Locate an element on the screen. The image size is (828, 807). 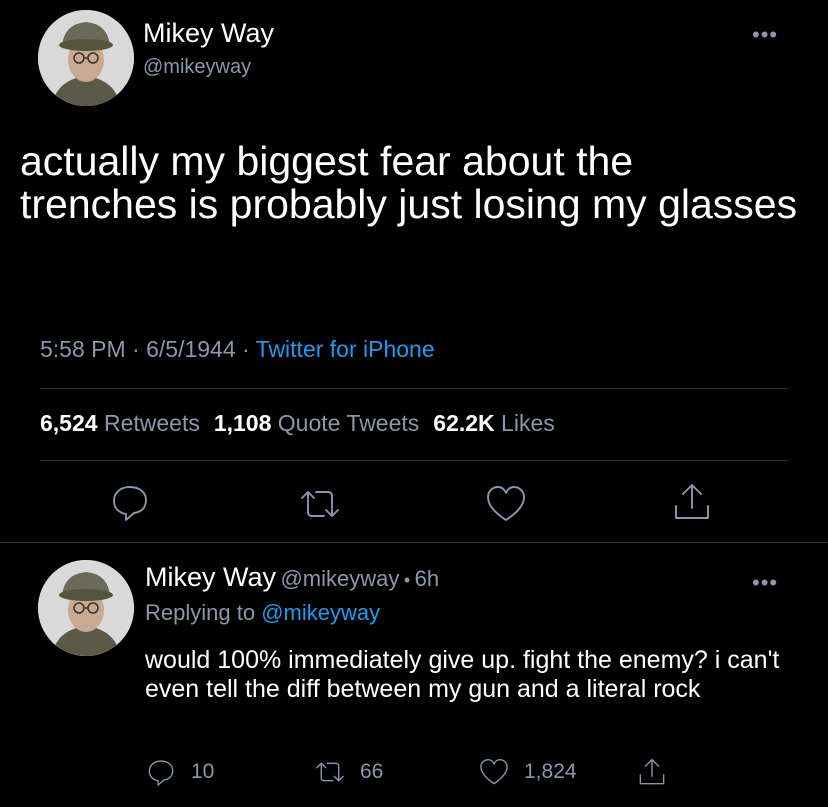
avatar is located at coordinates (86, 58).